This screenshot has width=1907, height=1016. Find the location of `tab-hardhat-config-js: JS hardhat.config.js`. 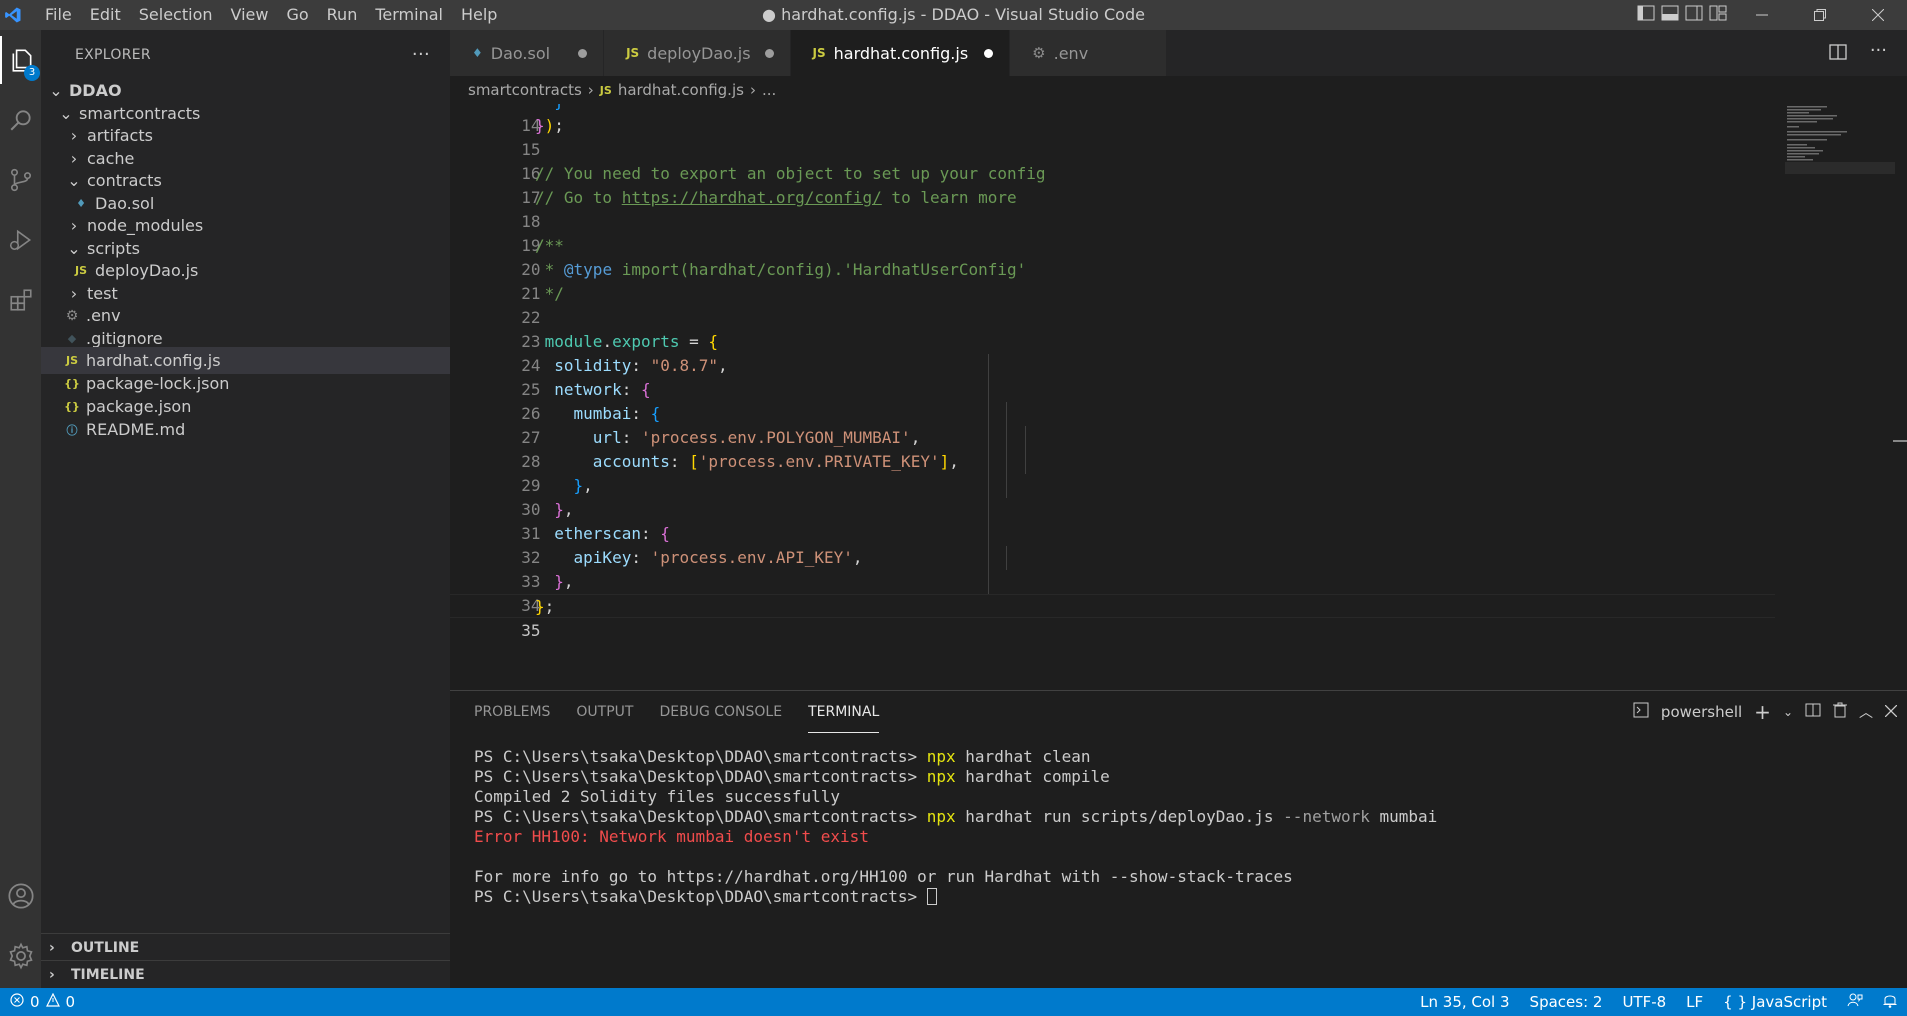

tab-hardhat-config-js: JS hardhat.config.js is located at coordinates (900, 53).